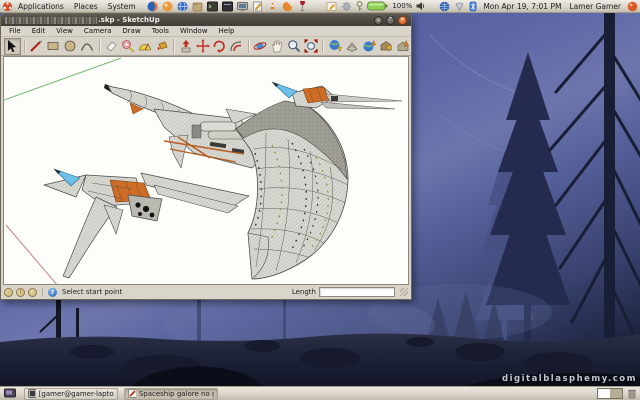 The width and height of the screenshot is (640, 400). I want to click on tool-share-models-button, so click(402, 46).